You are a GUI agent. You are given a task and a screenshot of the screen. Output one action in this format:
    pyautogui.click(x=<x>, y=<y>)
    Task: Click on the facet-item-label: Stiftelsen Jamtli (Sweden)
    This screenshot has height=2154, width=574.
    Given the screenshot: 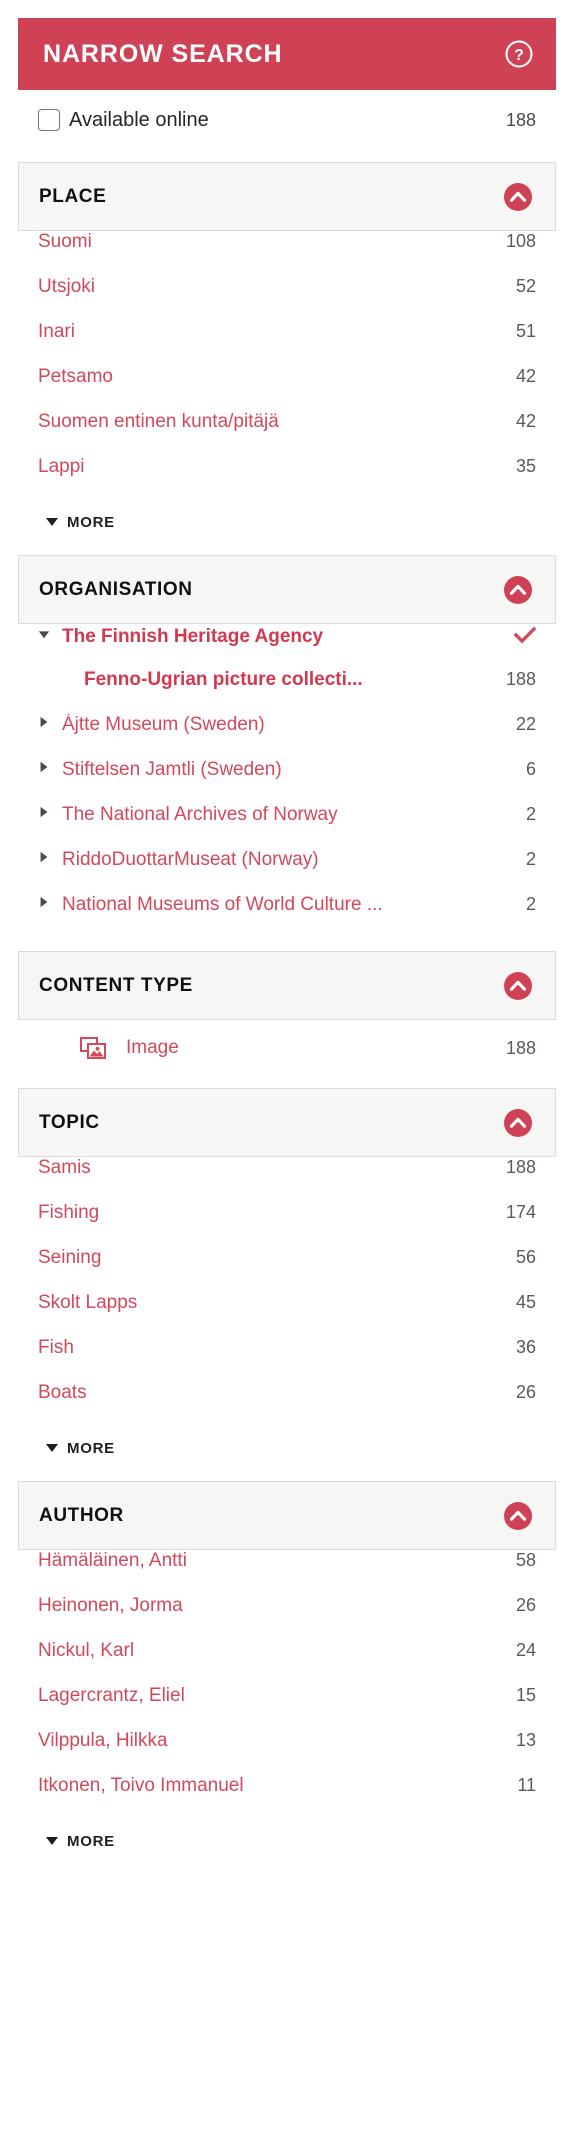 What is the action you would take?
    pyautogui.click(x=172, y=769)
    